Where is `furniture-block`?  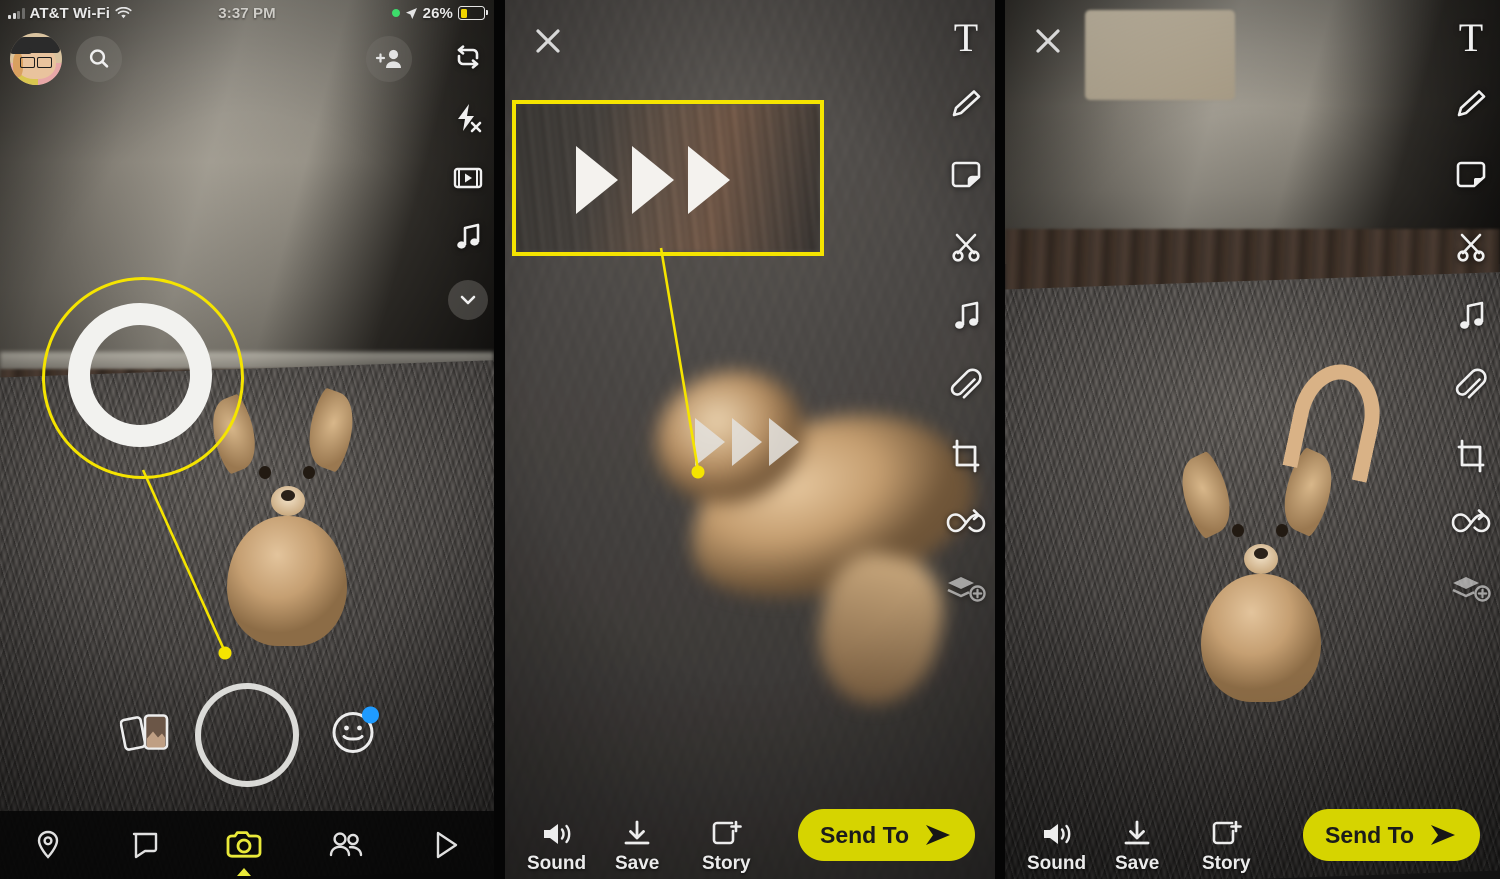 furniture-block is located at coordinates (1160, 55).